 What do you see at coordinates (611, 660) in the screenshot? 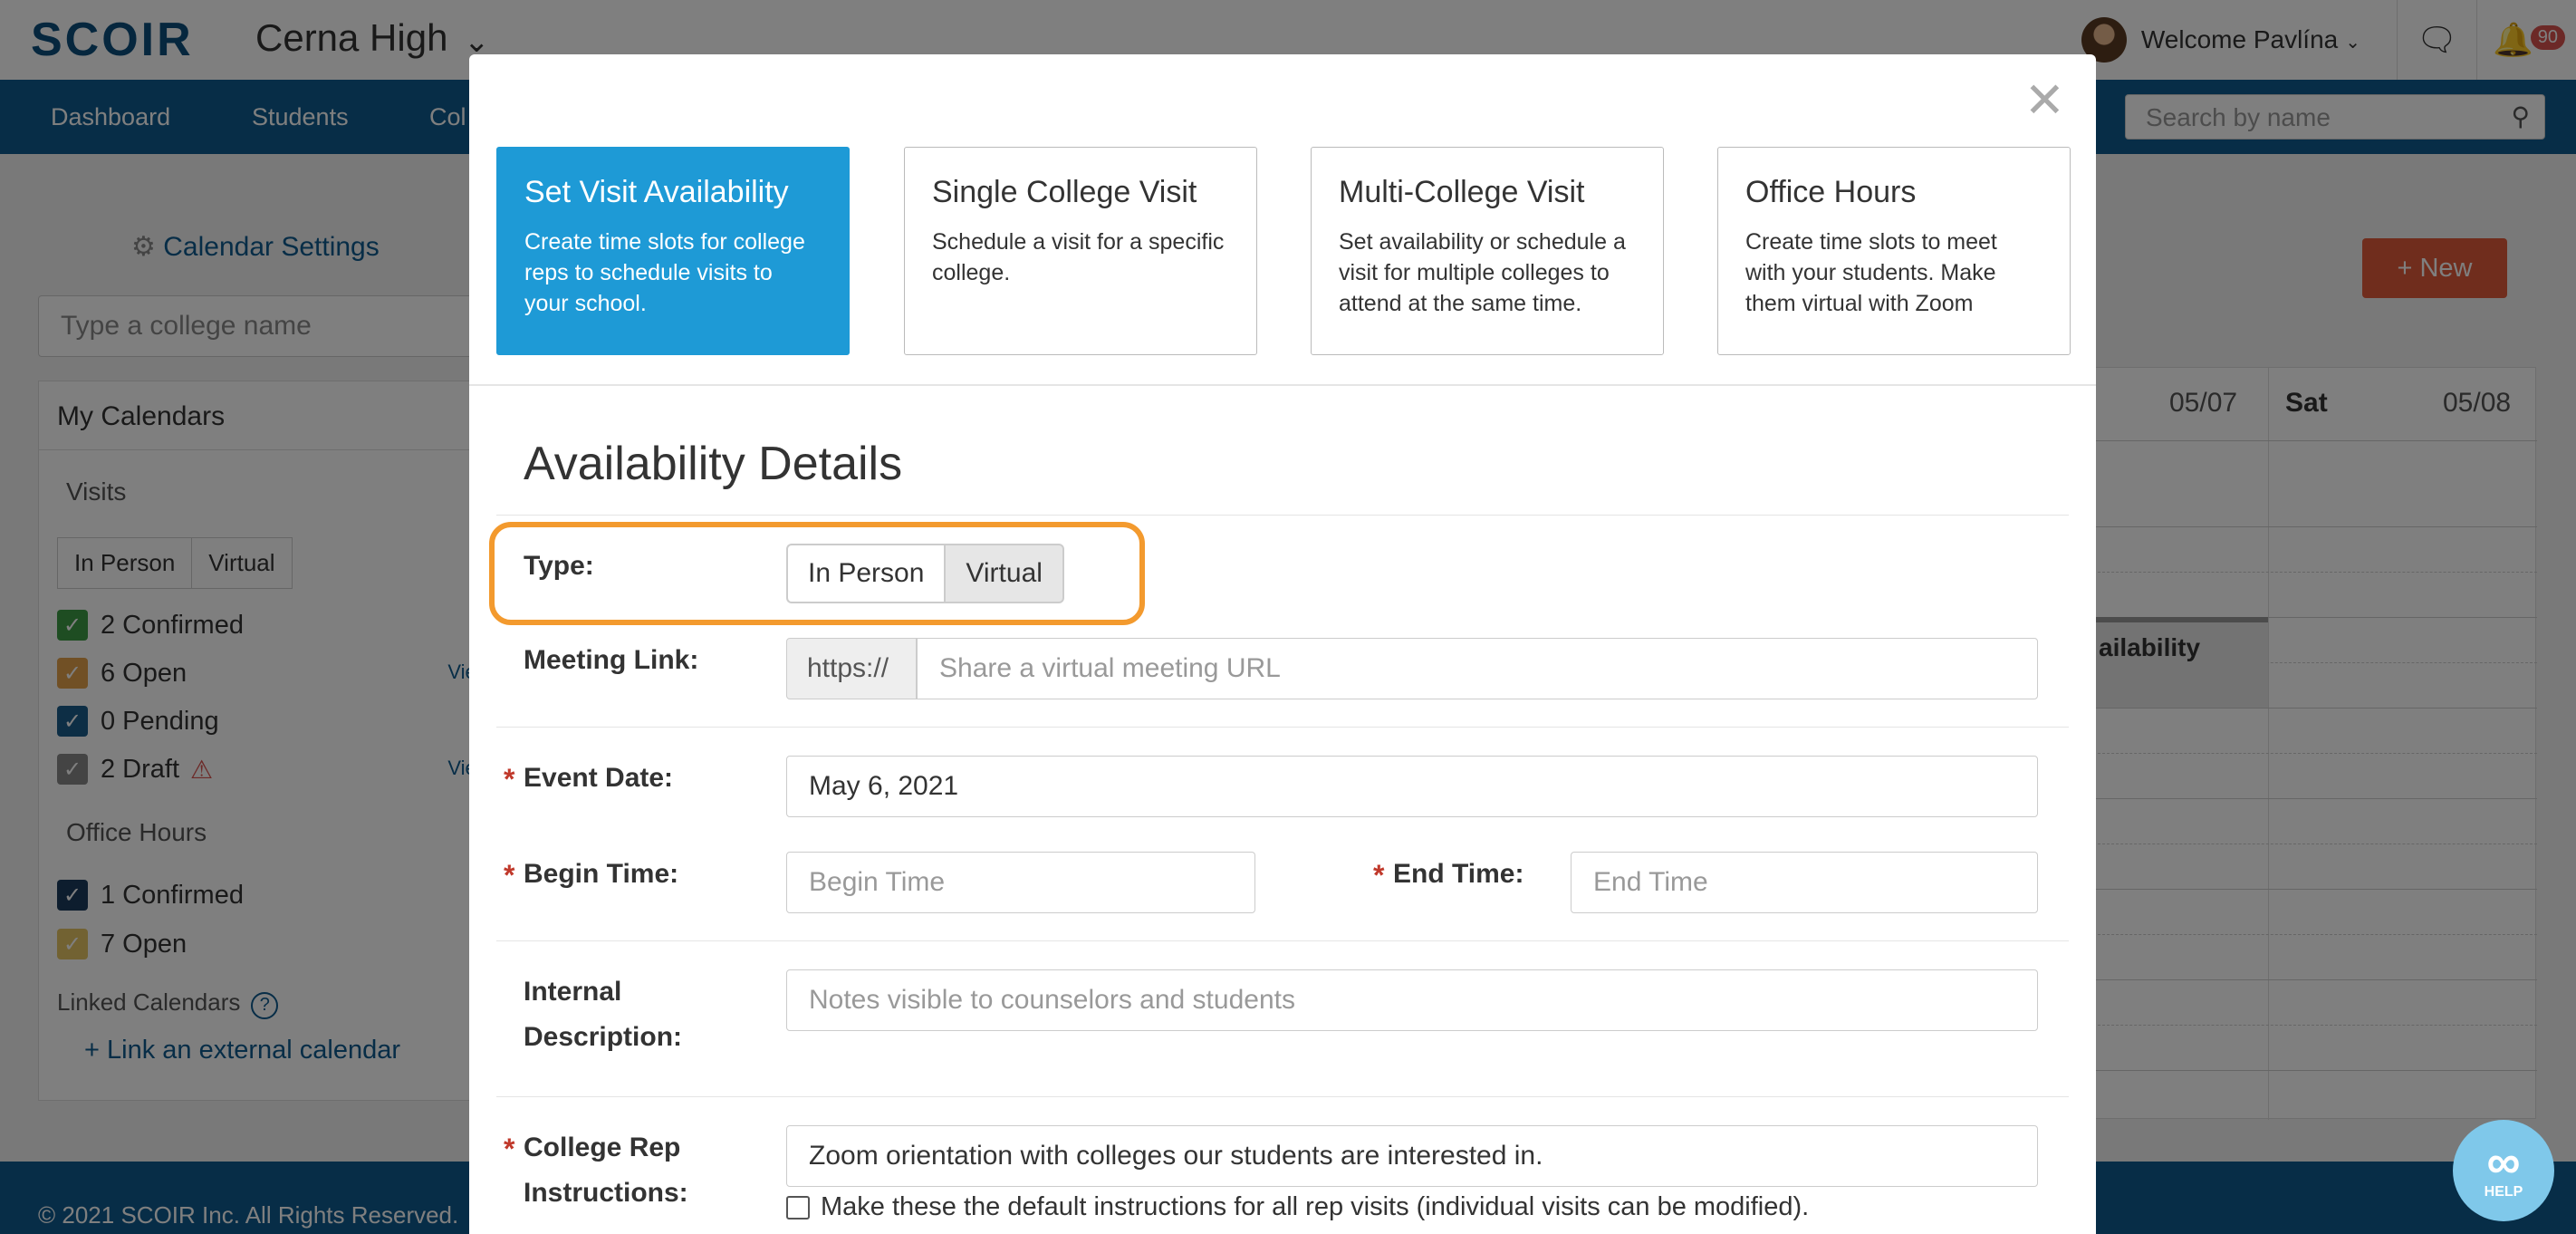
I see `meeting-link-label: Meeting Link:` at bounding box center [611, 660].